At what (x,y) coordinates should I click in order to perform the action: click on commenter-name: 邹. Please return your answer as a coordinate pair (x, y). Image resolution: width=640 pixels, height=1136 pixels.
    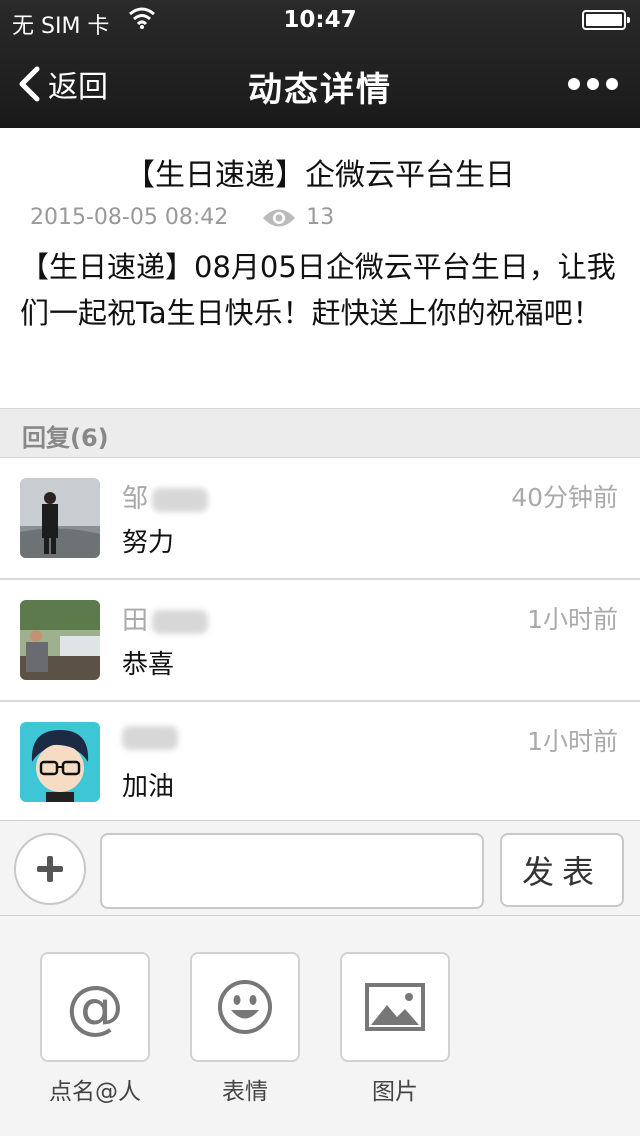
    Looking at the image, I should click on (165, 496).